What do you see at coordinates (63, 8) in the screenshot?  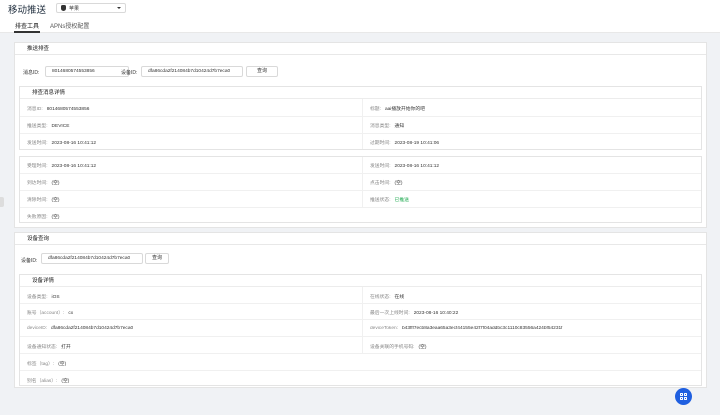 I see `apple-icon` at bounding box center [63, 8].